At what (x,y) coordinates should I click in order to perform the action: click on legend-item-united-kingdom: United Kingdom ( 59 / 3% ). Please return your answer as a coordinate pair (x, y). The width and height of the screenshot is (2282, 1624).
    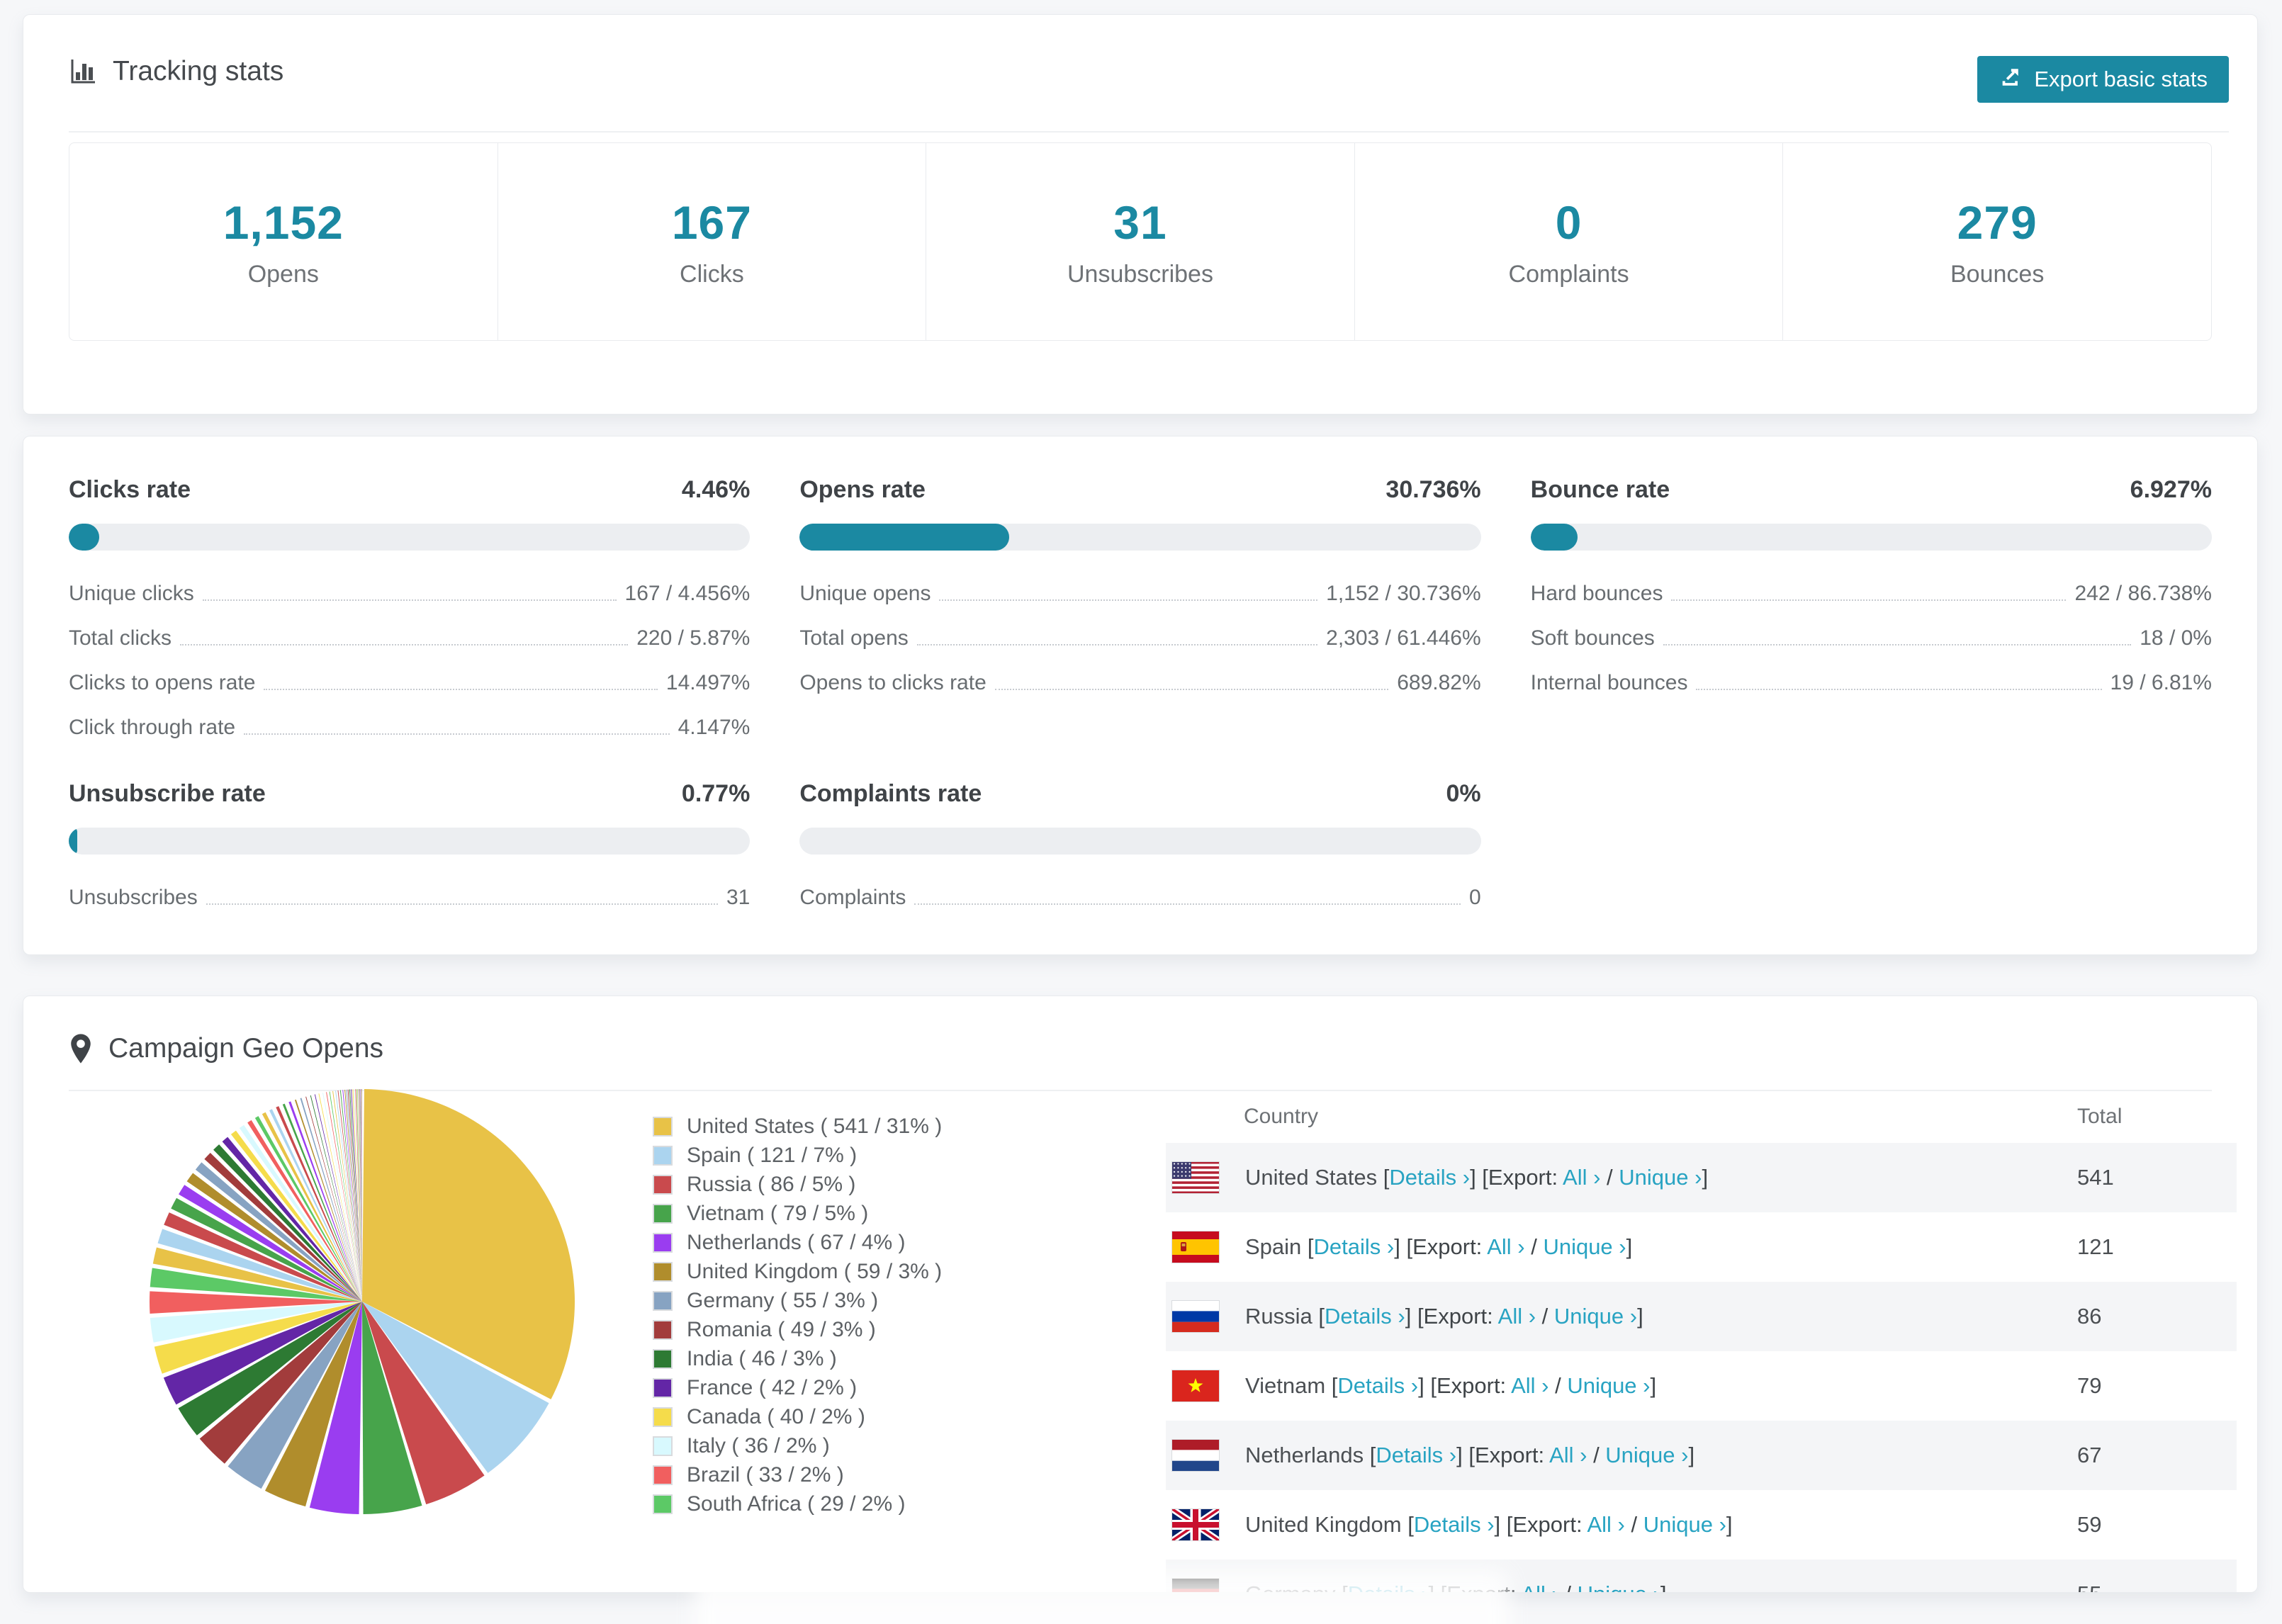
    Looking at the image, I should click on (797, 1271).